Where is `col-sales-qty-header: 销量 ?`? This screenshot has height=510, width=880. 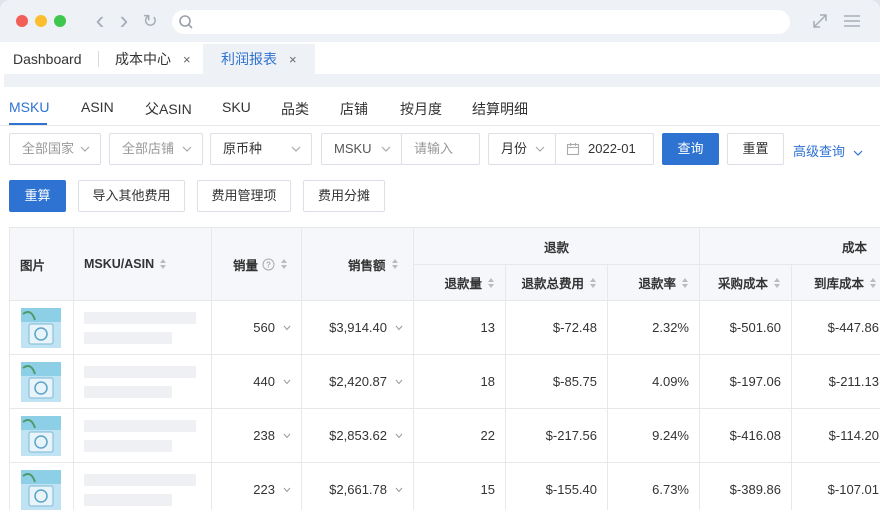 col-sales-qty-header: 销量 ? is located at coordinates (257, 264).